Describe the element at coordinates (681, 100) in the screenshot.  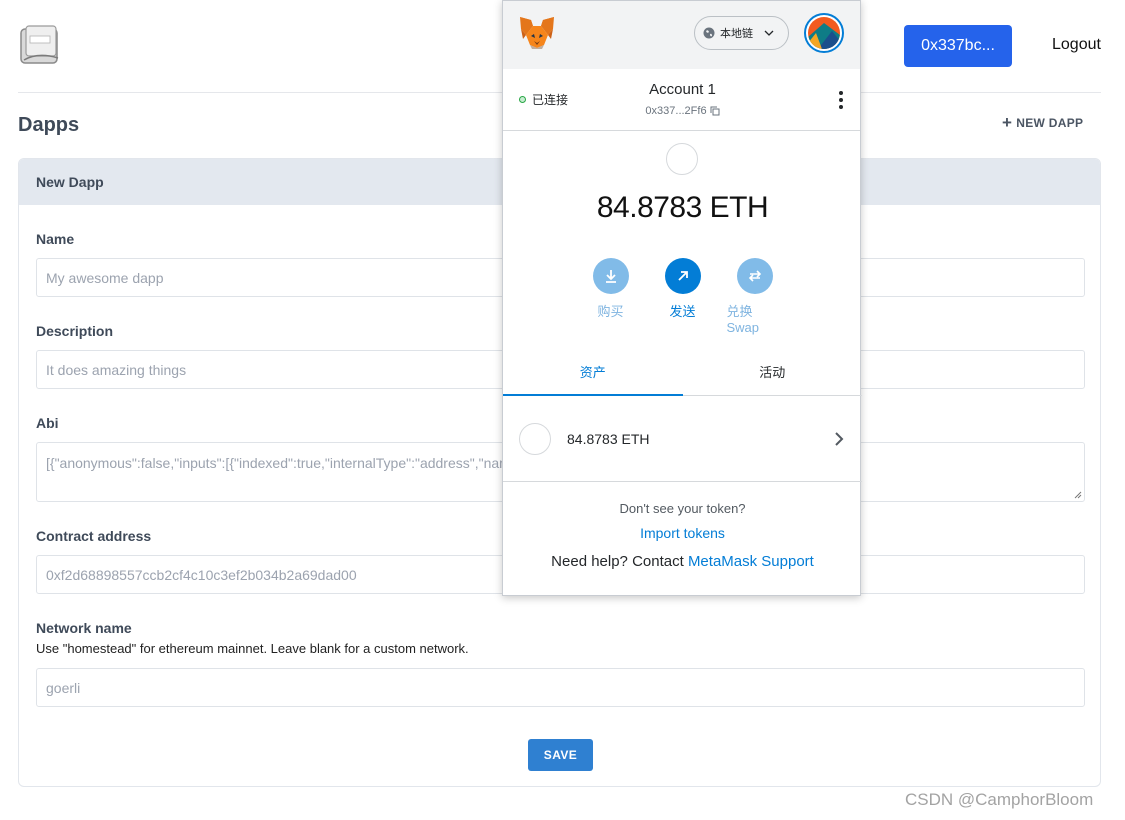
I see `account-bar: 已连接 Account 1 0x337...2Ff6` at that location.